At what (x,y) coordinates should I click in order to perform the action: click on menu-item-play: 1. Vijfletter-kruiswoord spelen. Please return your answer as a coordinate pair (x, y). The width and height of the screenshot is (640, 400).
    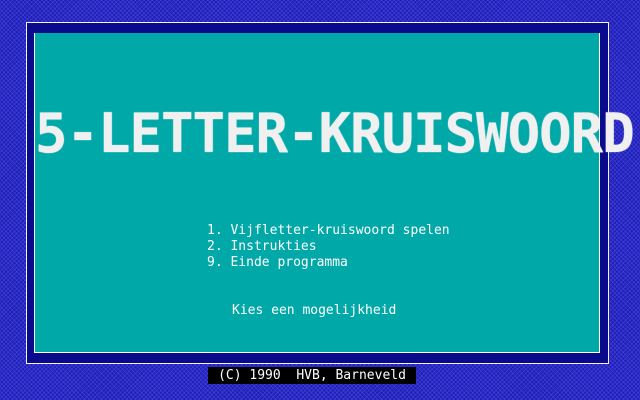
    Looking at the image, I should click on (328, 231).